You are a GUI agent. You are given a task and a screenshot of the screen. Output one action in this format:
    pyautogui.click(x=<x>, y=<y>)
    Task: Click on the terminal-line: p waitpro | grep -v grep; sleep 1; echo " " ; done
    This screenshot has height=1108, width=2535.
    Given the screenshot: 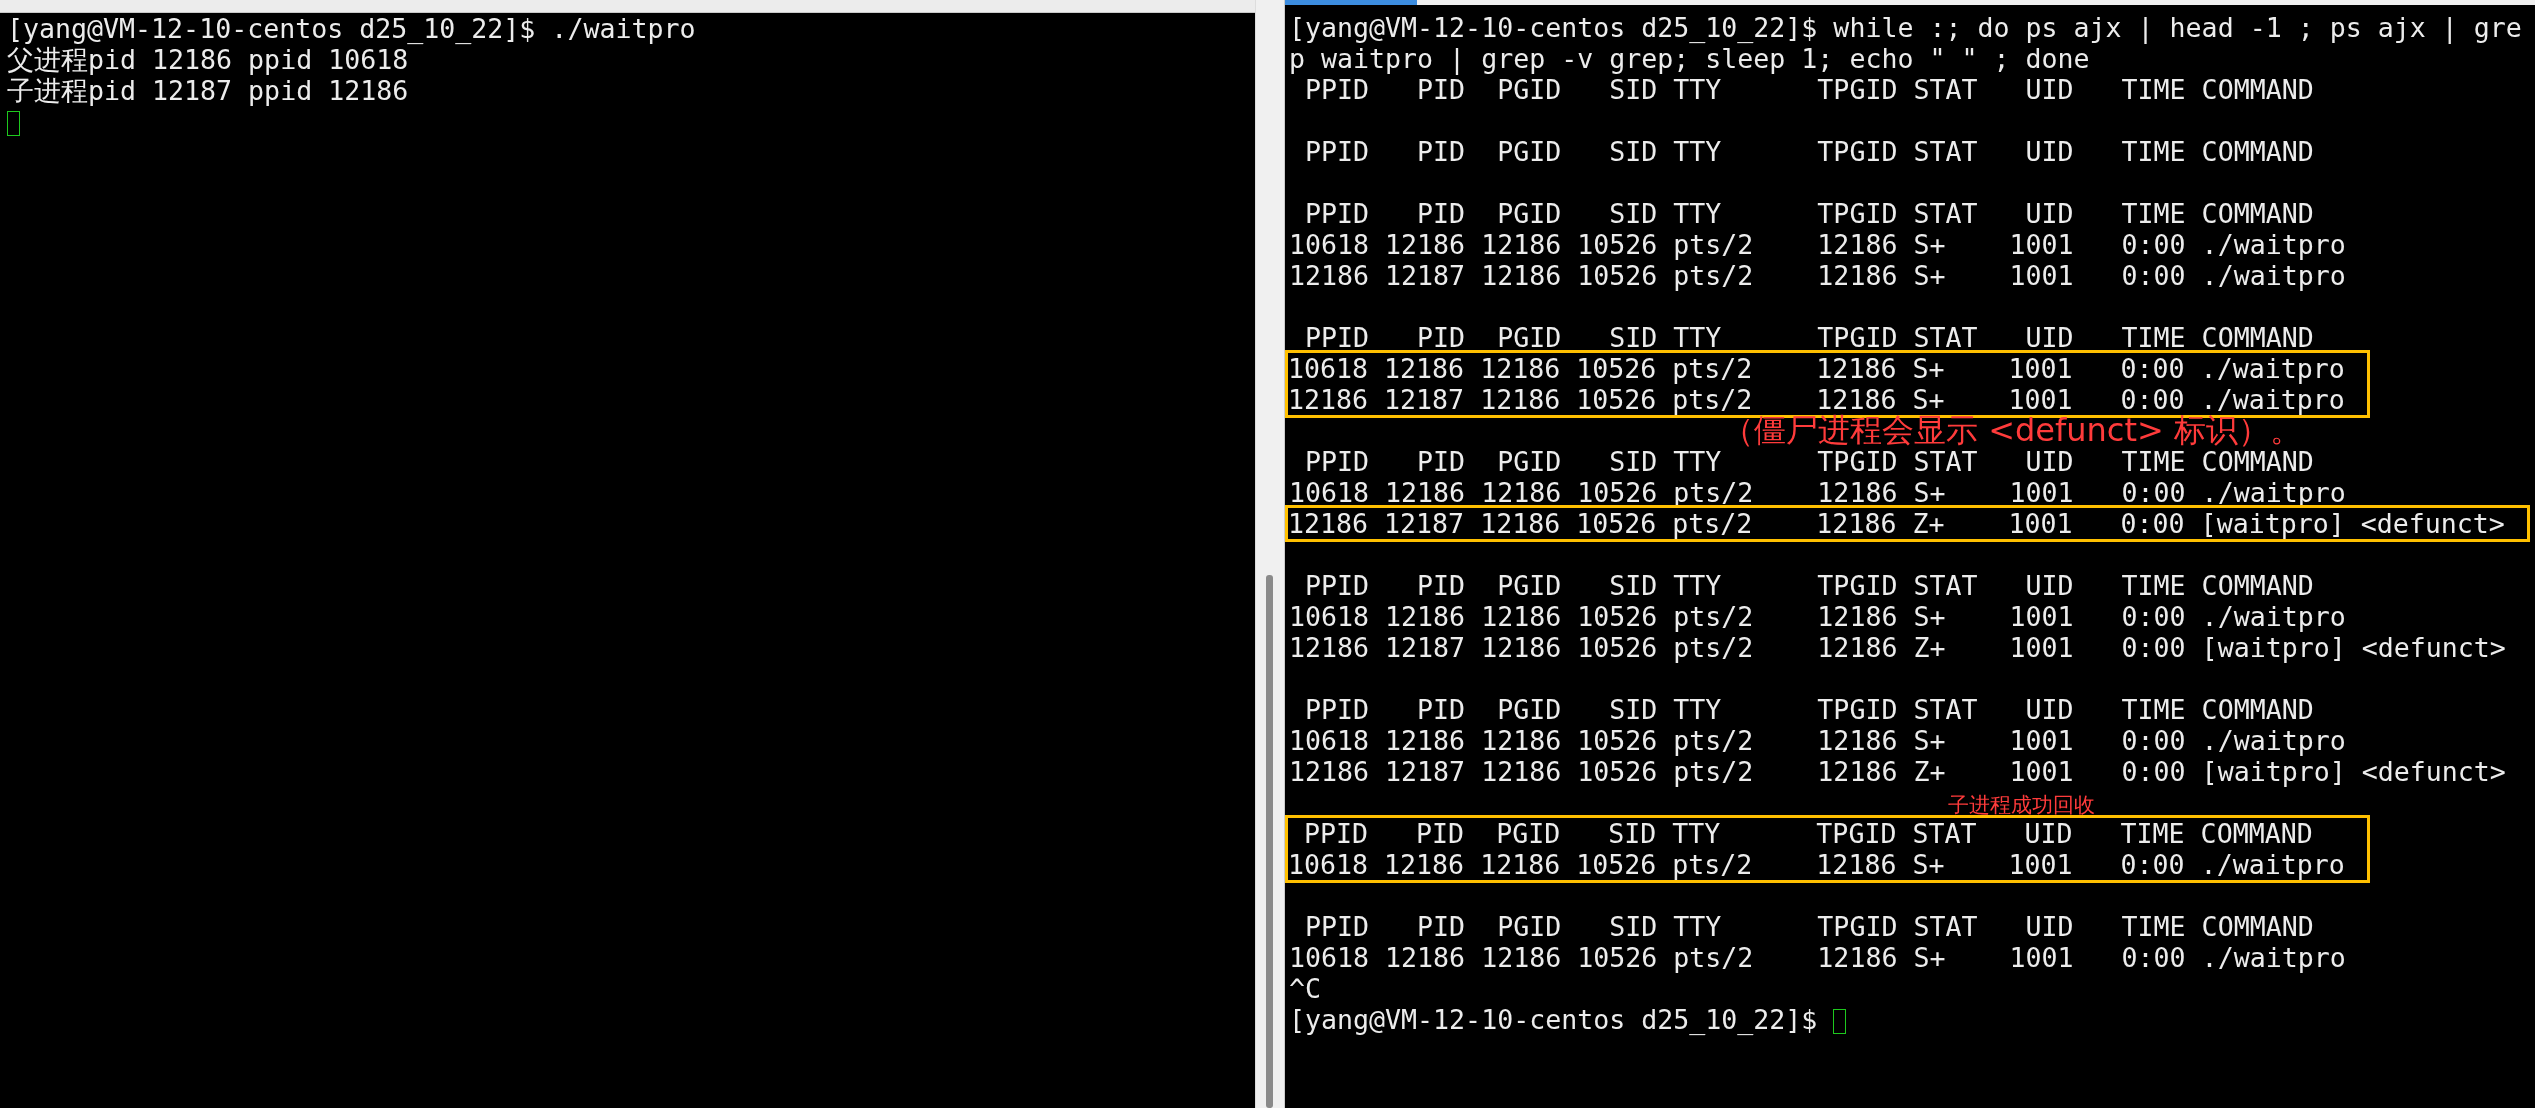 What is the action you would take?
    pyautogui.click(x=1690, y=58)
    